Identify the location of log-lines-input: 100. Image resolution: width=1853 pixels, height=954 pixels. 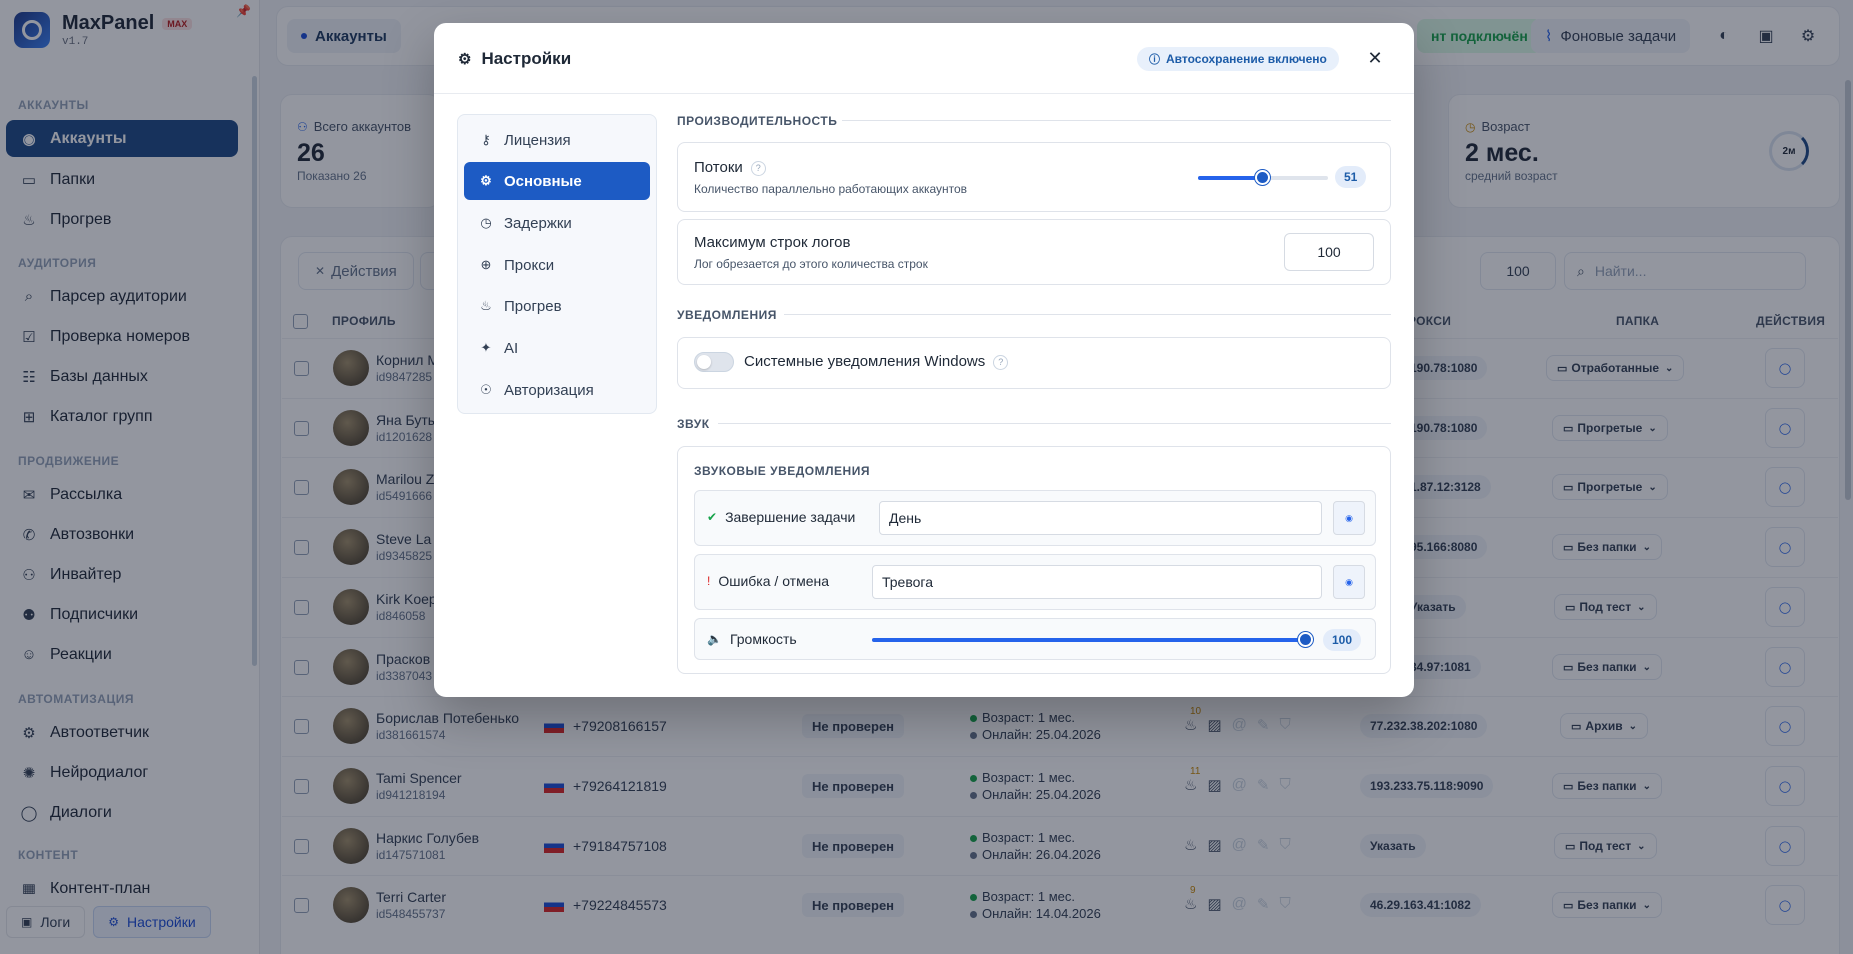
(1329, 252).